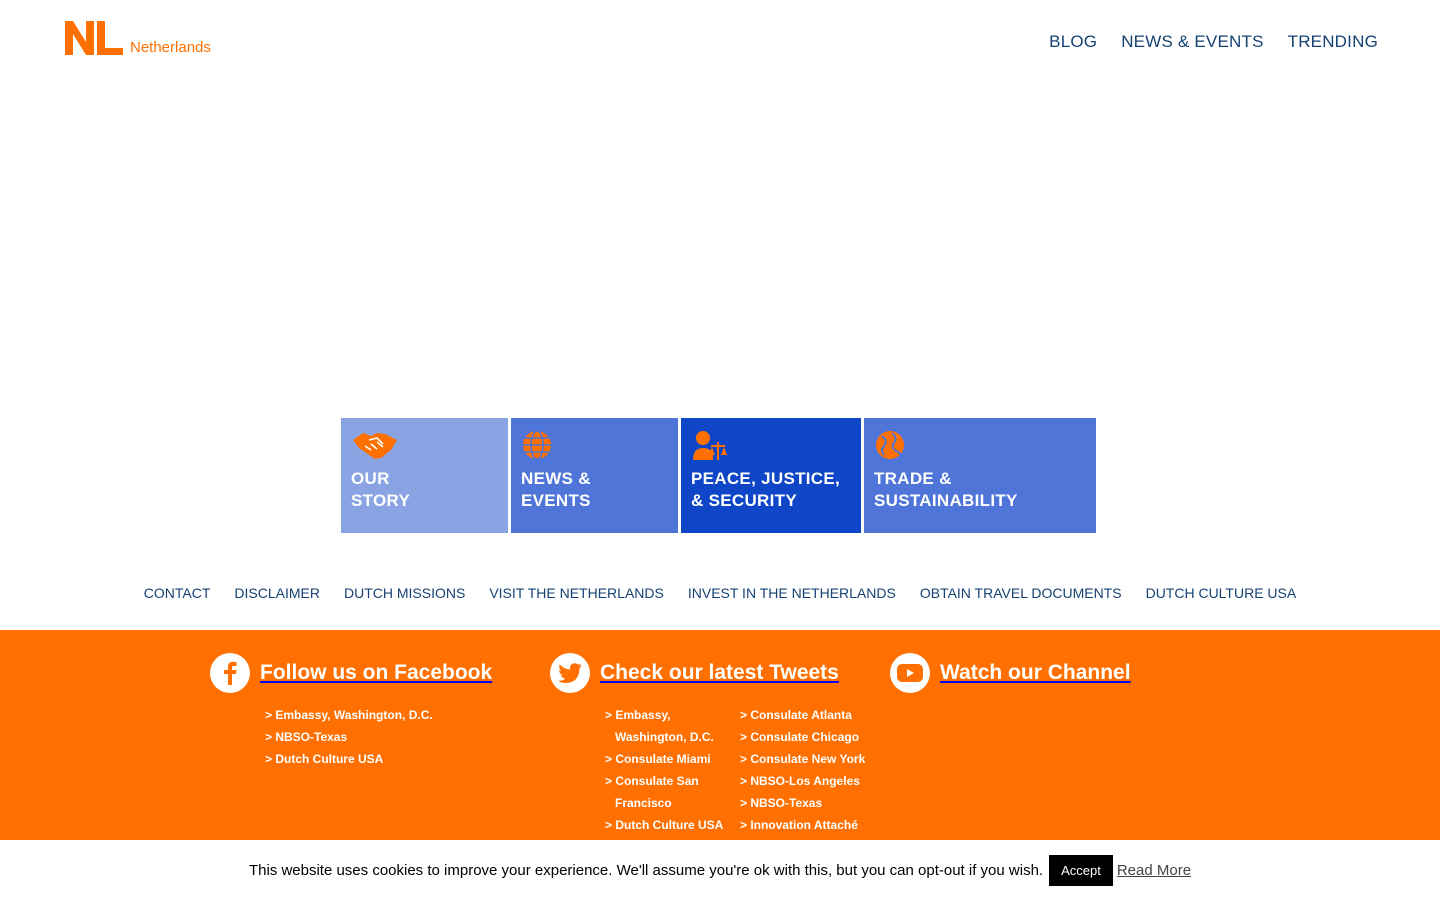 Image resolution: width=1440 pixels, height=900 pixels. What do you see at coordinates (667, 825) in the screenshot?
I see `twitter-link-dutch-culture: > Dutch Culture USA` at bounding box center [667, 825].